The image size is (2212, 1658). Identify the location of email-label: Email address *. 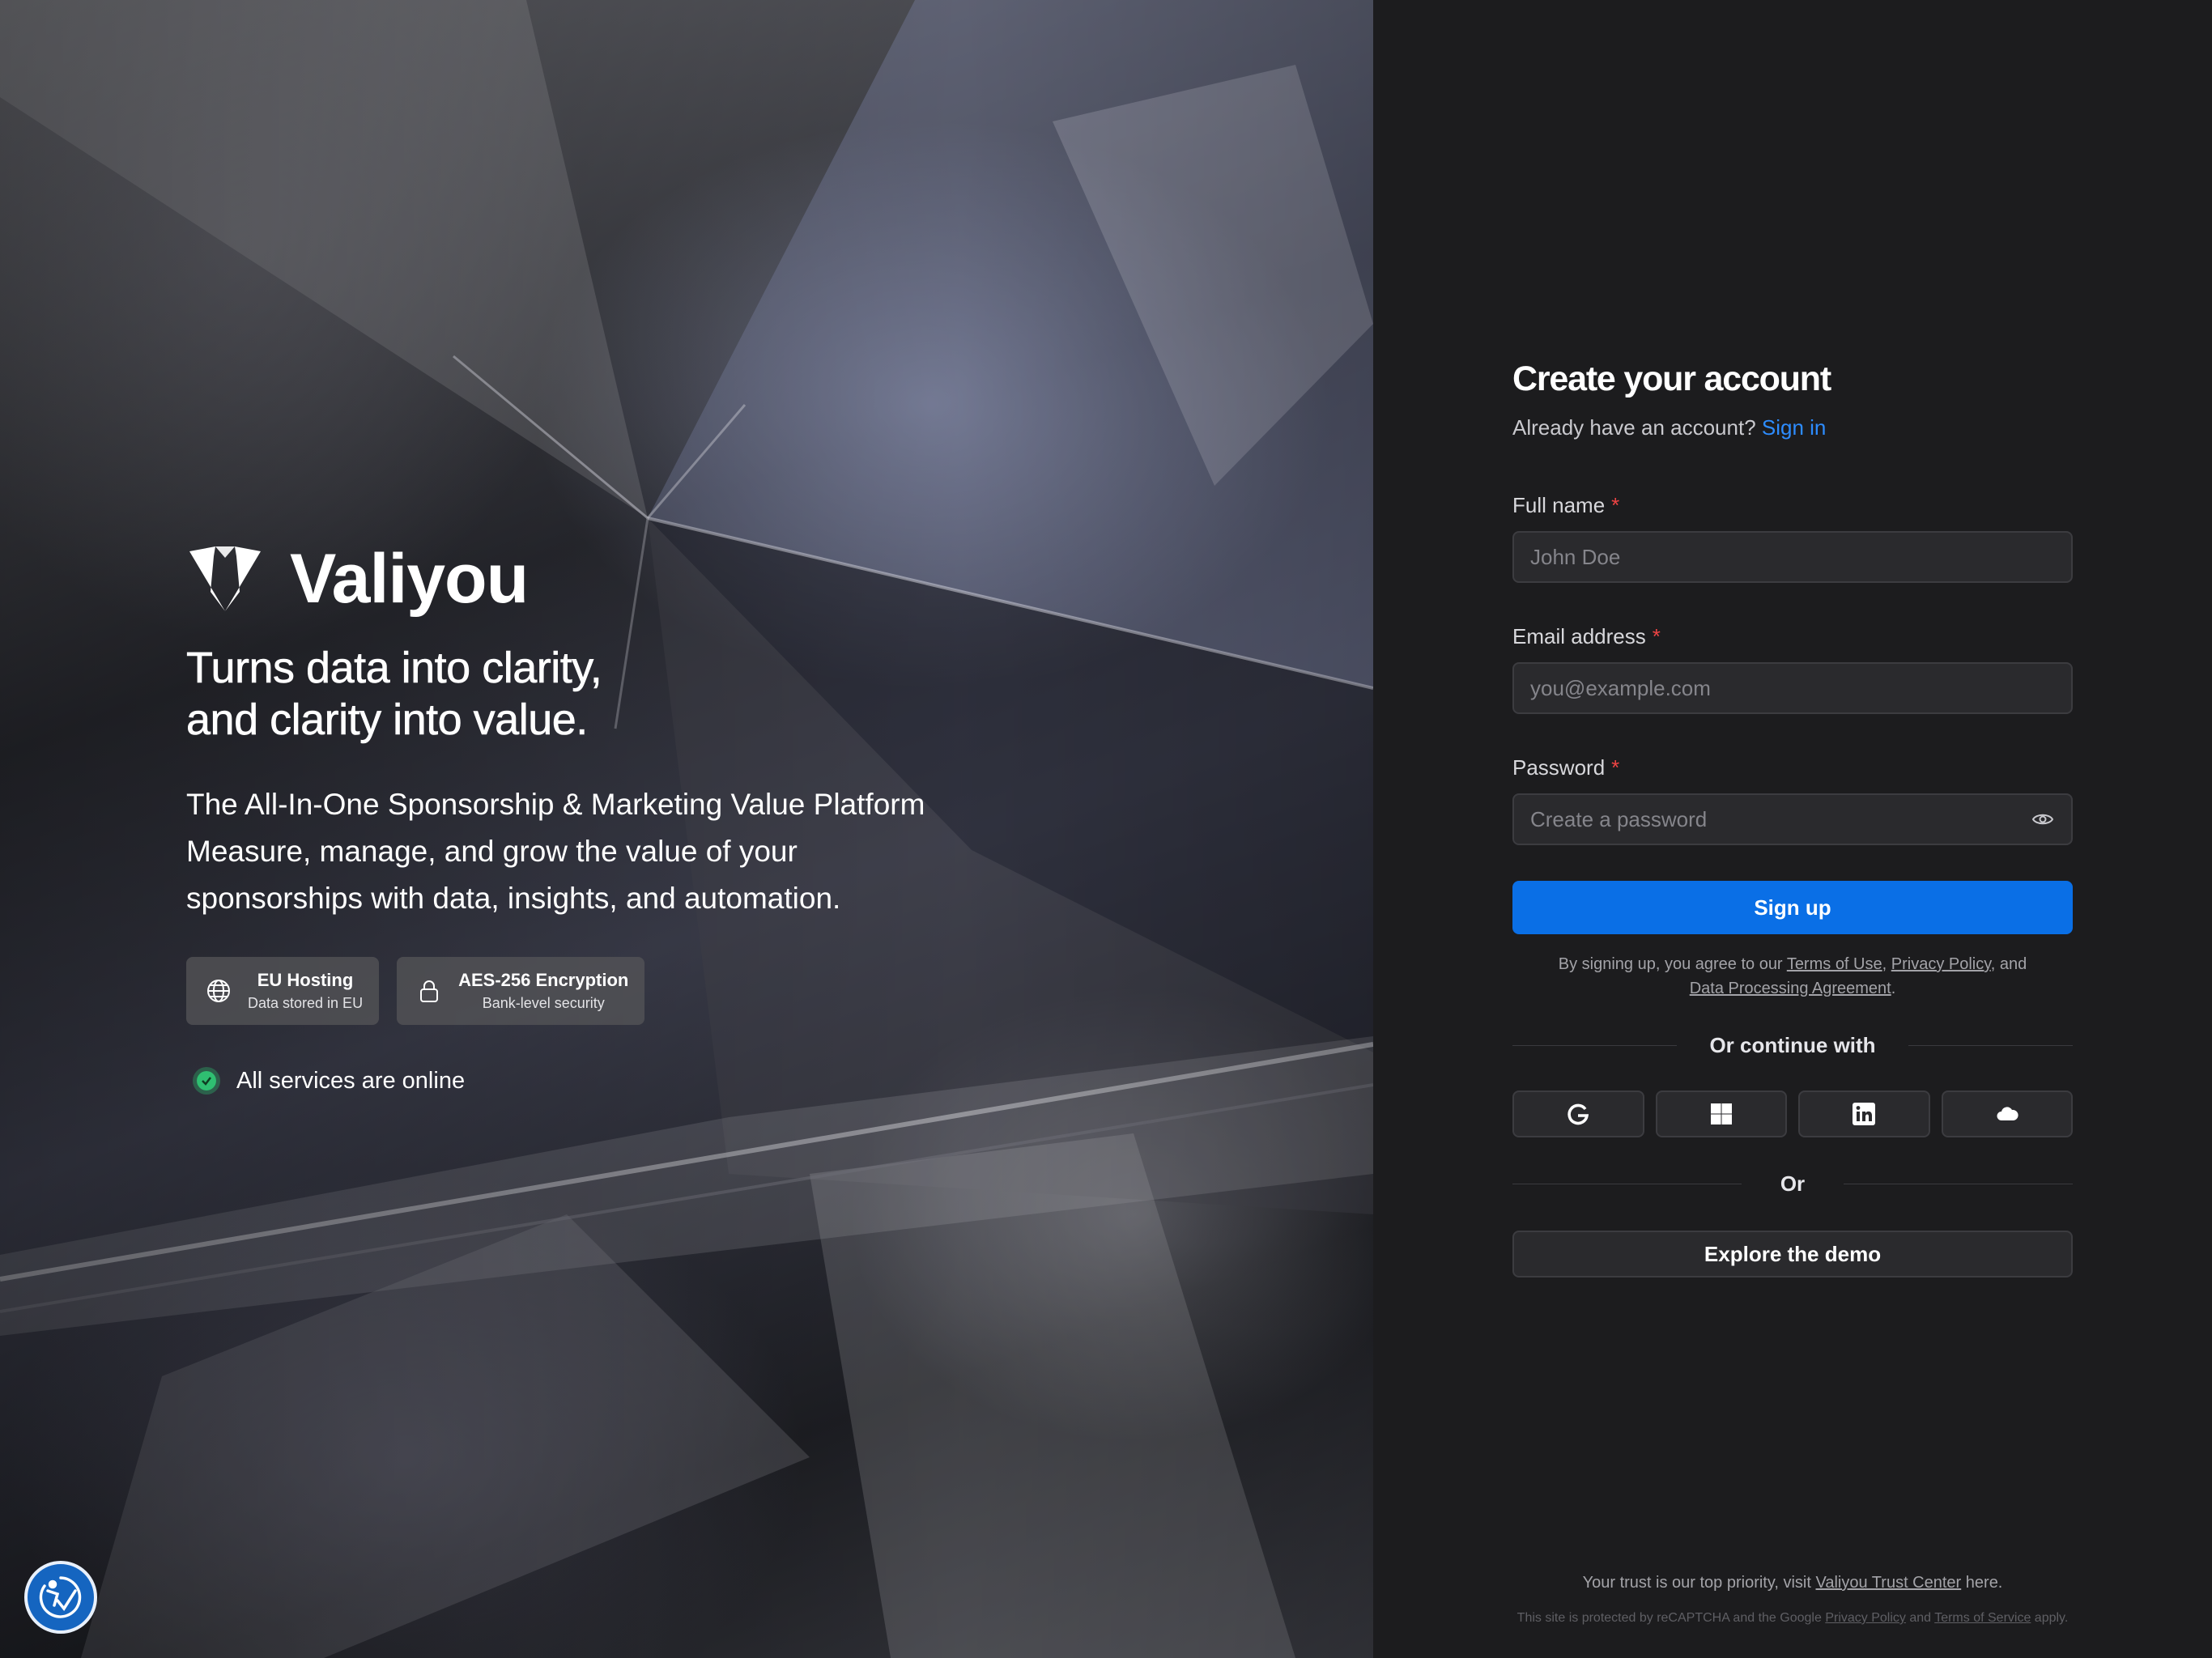
(1793, 636).